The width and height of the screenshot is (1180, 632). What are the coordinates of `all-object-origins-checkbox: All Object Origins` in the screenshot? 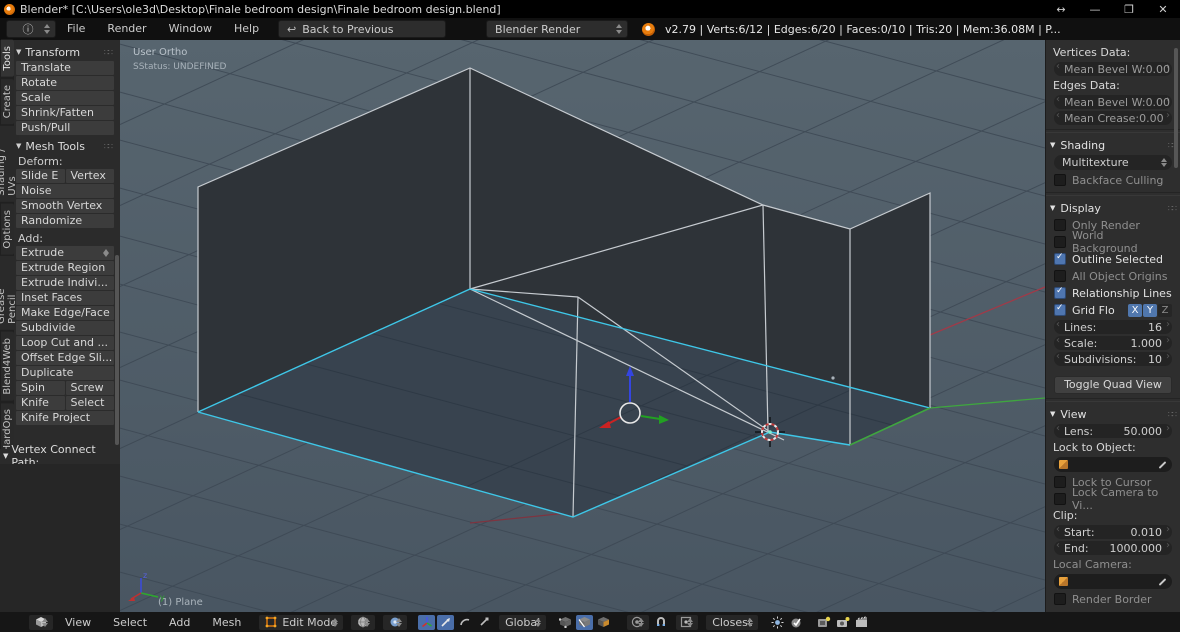 It's located at (1113, 276).